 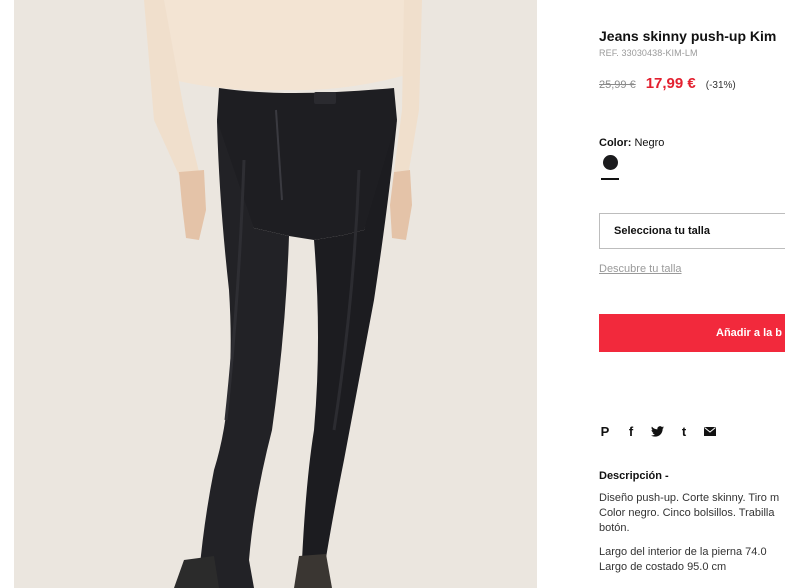 I want to click on add-to-bag-button: Añadir a la b, so click(x=692, y=333).